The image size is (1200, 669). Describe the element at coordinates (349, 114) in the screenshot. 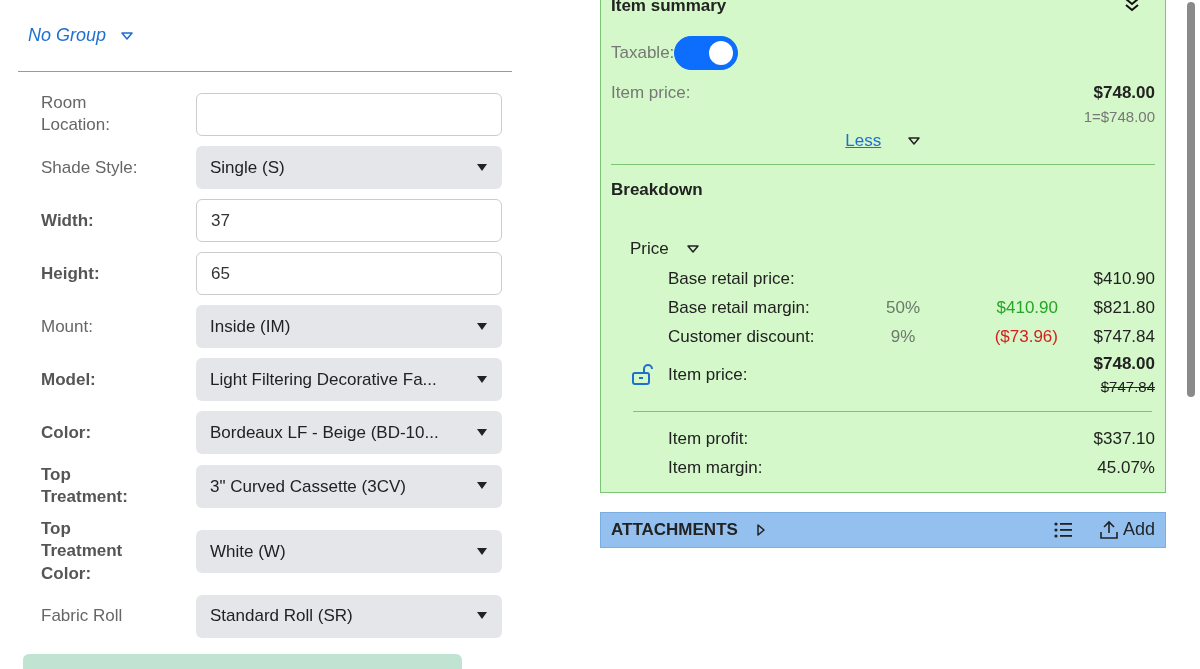

I see `input-field` at that location.